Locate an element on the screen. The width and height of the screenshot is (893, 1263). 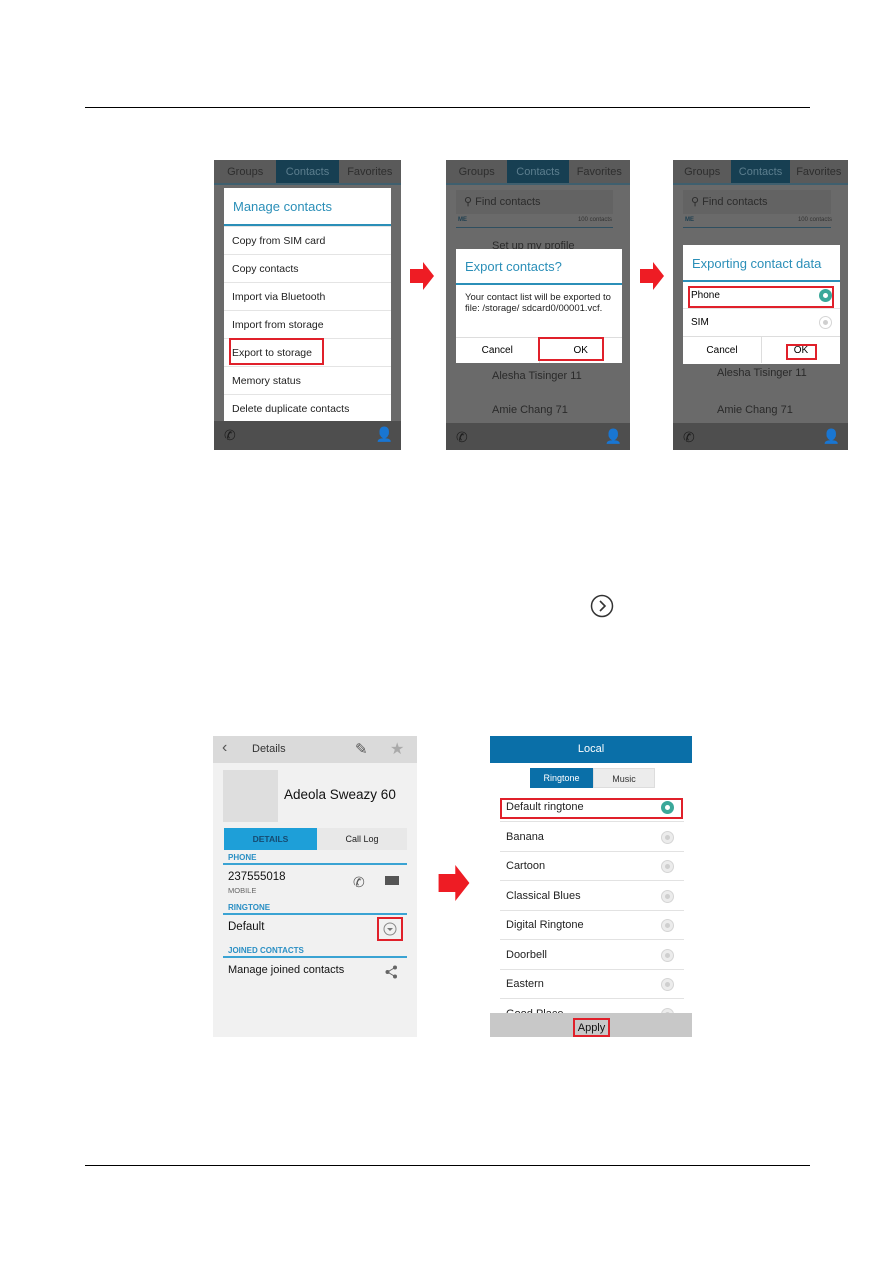
menu-item: Copy from SIM card is located at coordinates (307, 240).